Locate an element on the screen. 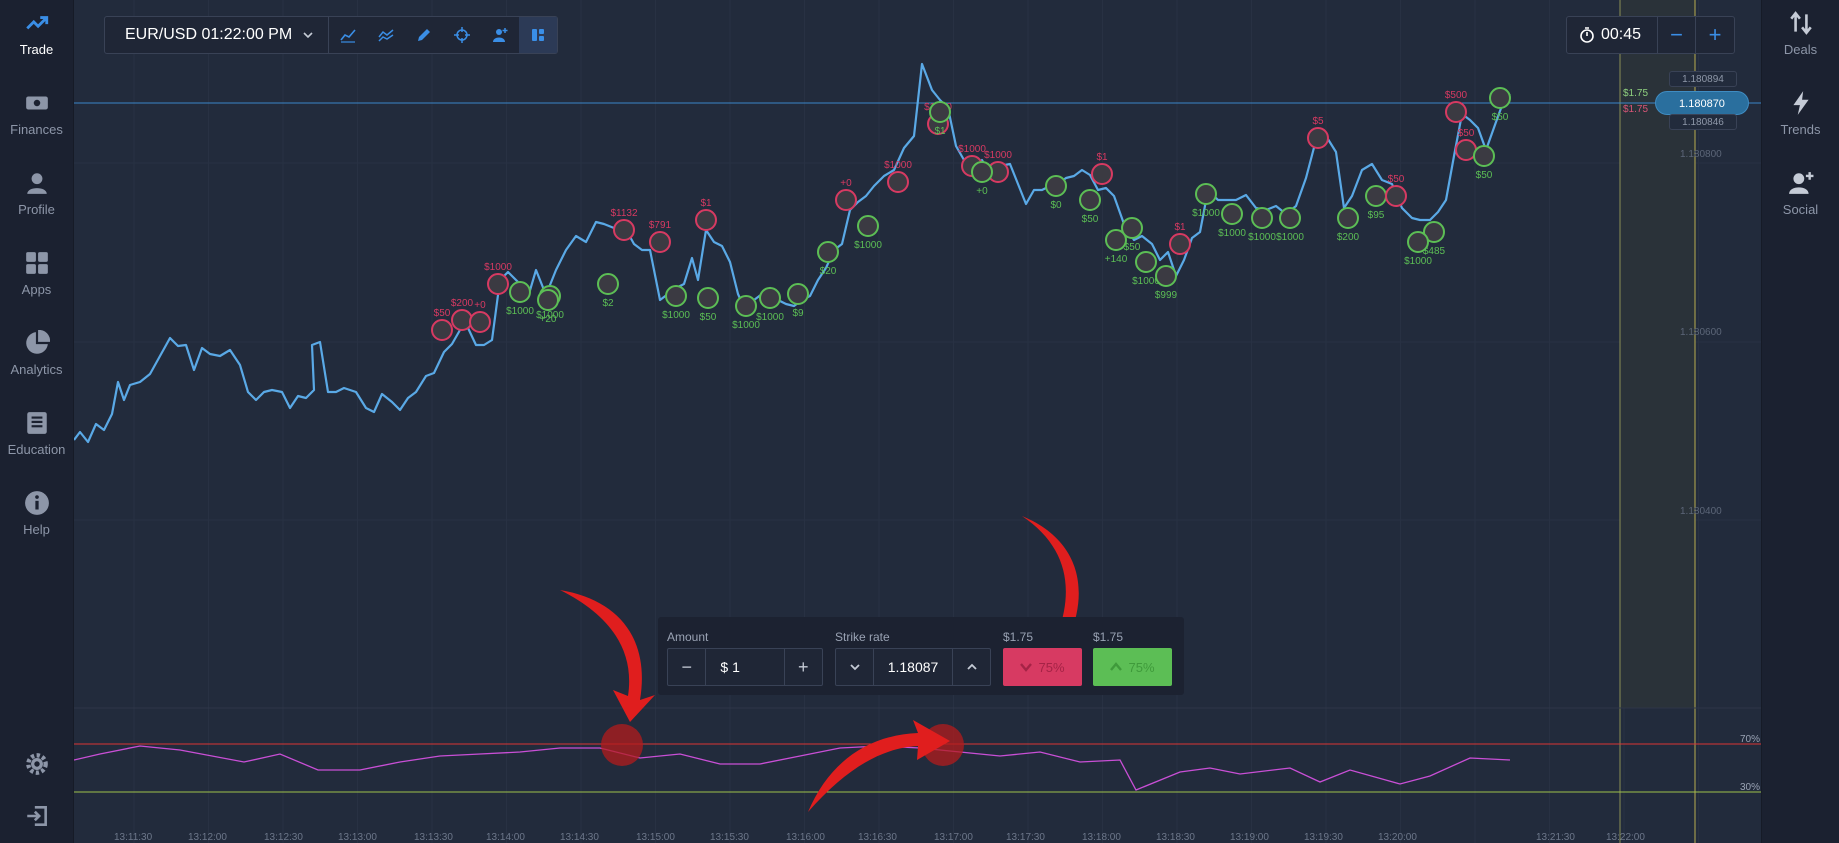 This screenshot has height=843, width=1839. user-icon is located at coordinates (36, 183).